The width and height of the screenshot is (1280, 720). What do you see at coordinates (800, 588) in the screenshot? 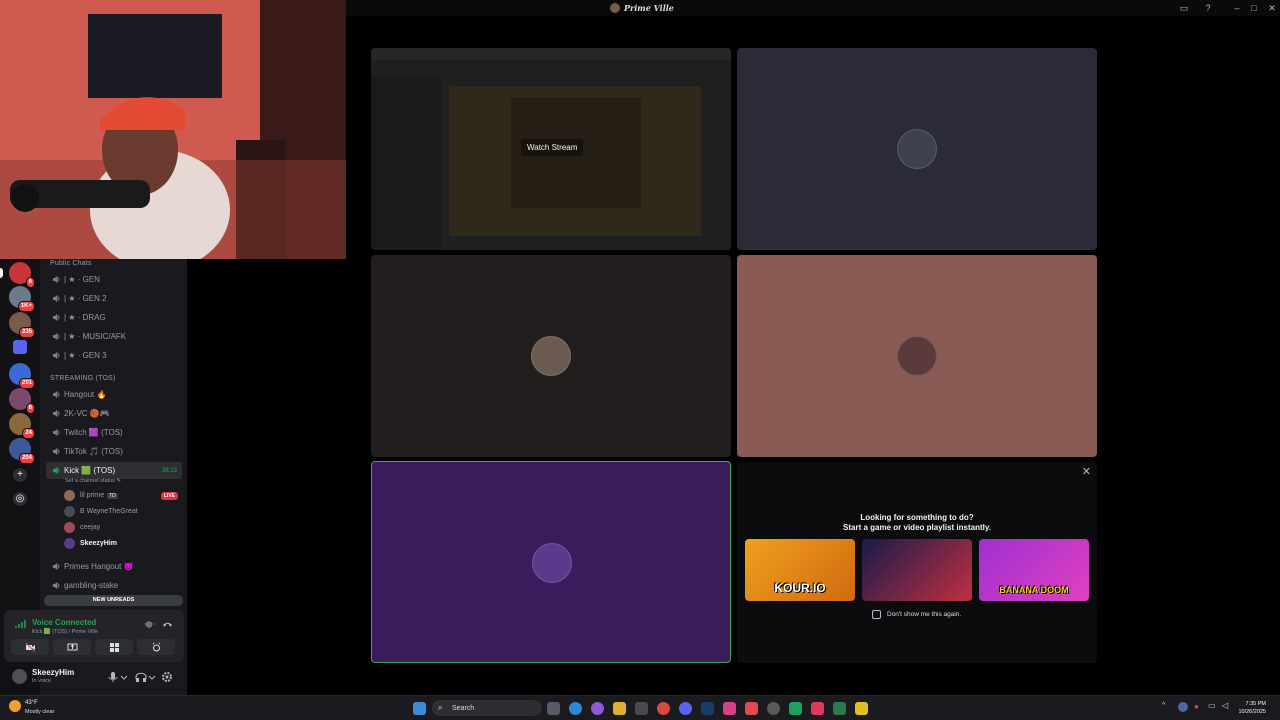
I see `game-name: KOUR.IO` at bounding box center [800, 588].